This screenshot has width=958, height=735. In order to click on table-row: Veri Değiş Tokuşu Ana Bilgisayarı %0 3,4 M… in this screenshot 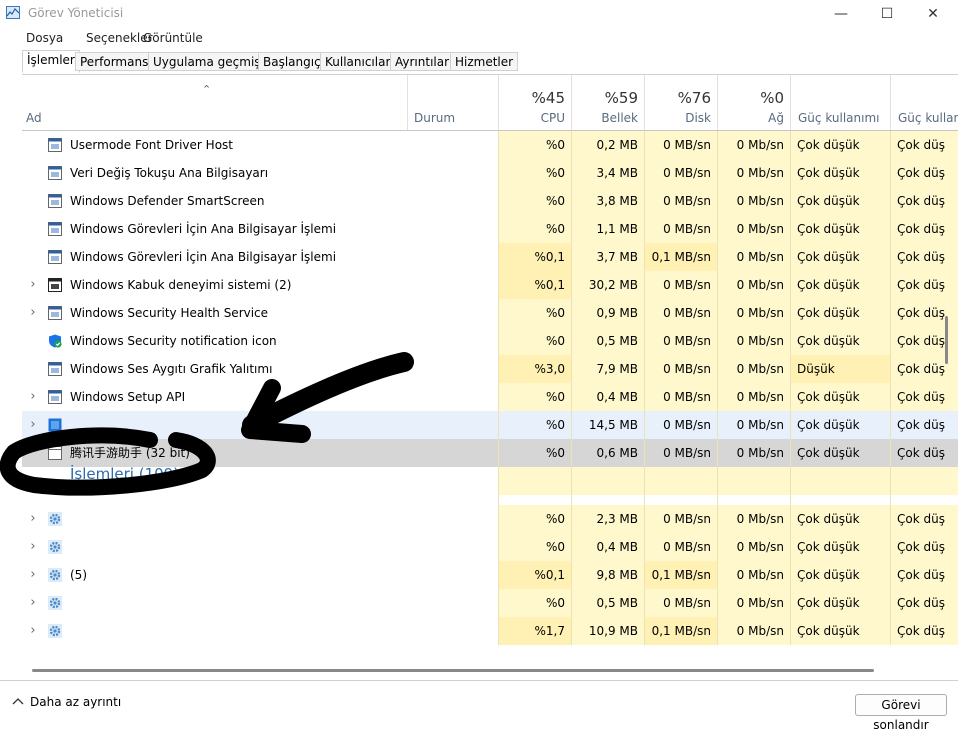, I will do `click(490, 173)`.